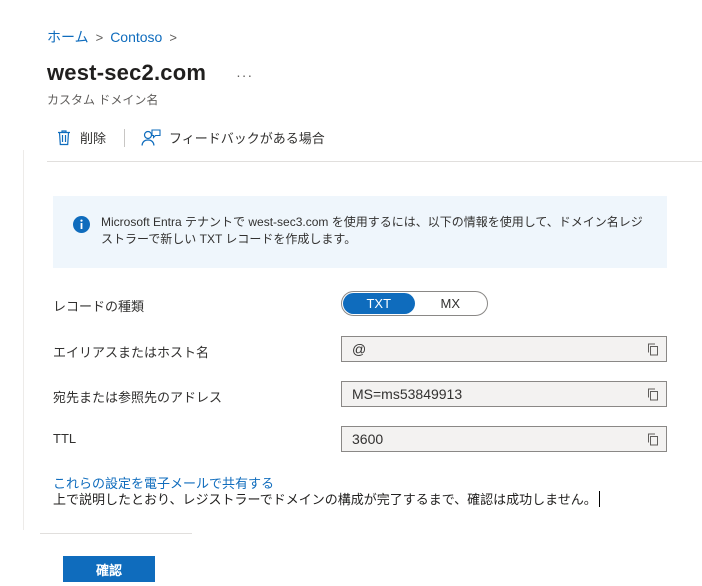  I want to click on feedback-person-icon, so click(151, 137).